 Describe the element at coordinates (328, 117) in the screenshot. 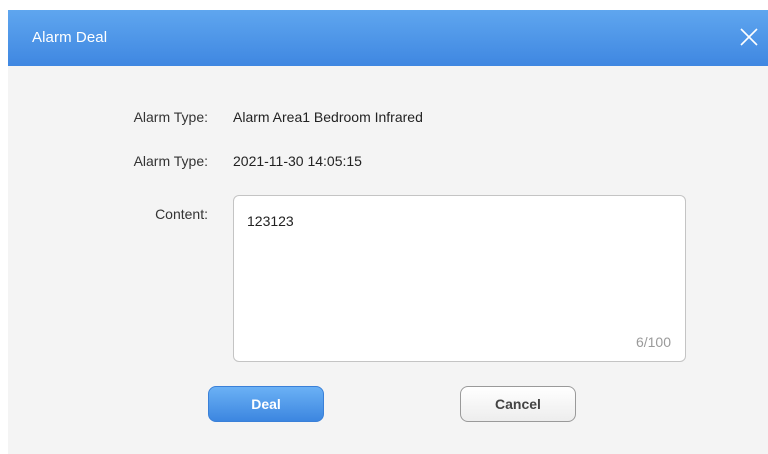

I see `alarm-type-value: Alarm Area1 Bedroom Infrared` at that location.